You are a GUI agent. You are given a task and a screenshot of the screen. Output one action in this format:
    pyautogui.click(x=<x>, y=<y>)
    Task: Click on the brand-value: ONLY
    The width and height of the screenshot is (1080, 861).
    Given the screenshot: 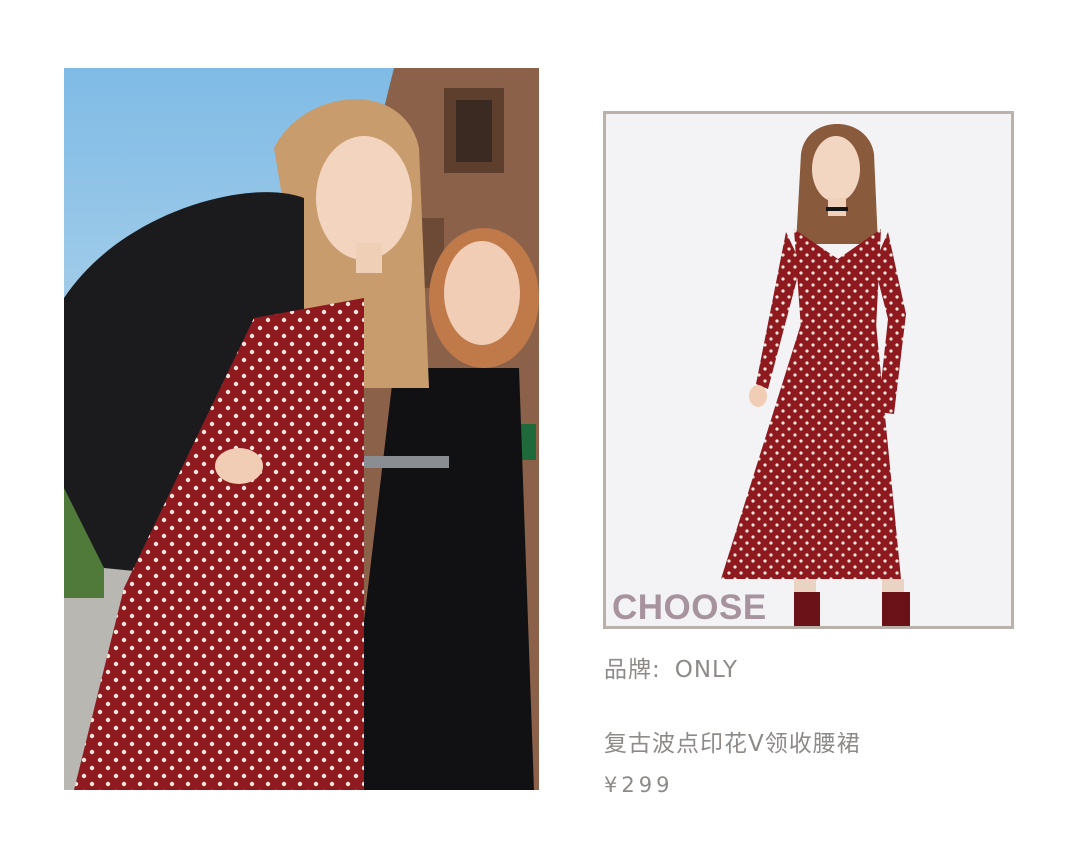 What is the action you would take?
    pyautogui.click(x=706, y=670)
    